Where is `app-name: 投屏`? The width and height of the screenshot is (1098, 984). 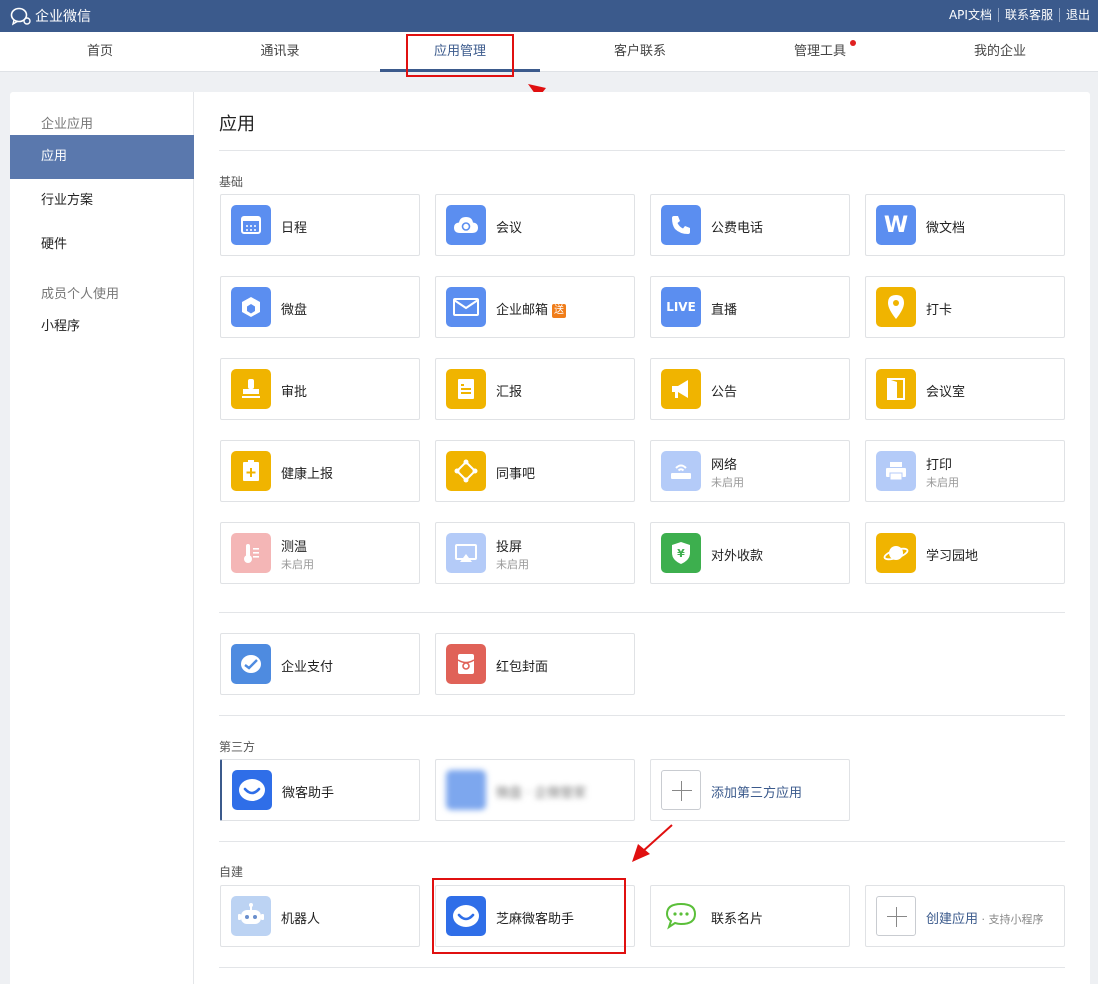 app-name: 投屏 is located at coordinates (509, 547).